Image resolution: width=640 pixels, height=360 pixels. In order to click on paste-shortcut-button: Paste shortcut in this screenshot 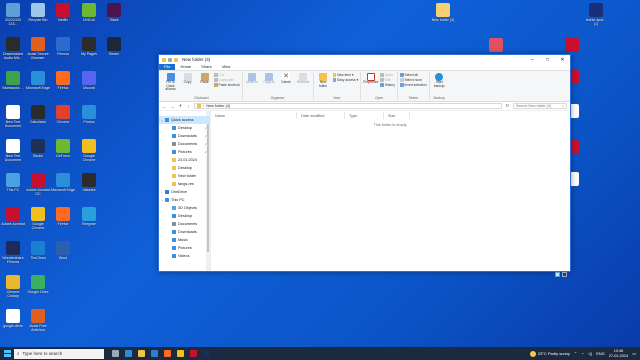, I will do `click(227, 85)`.